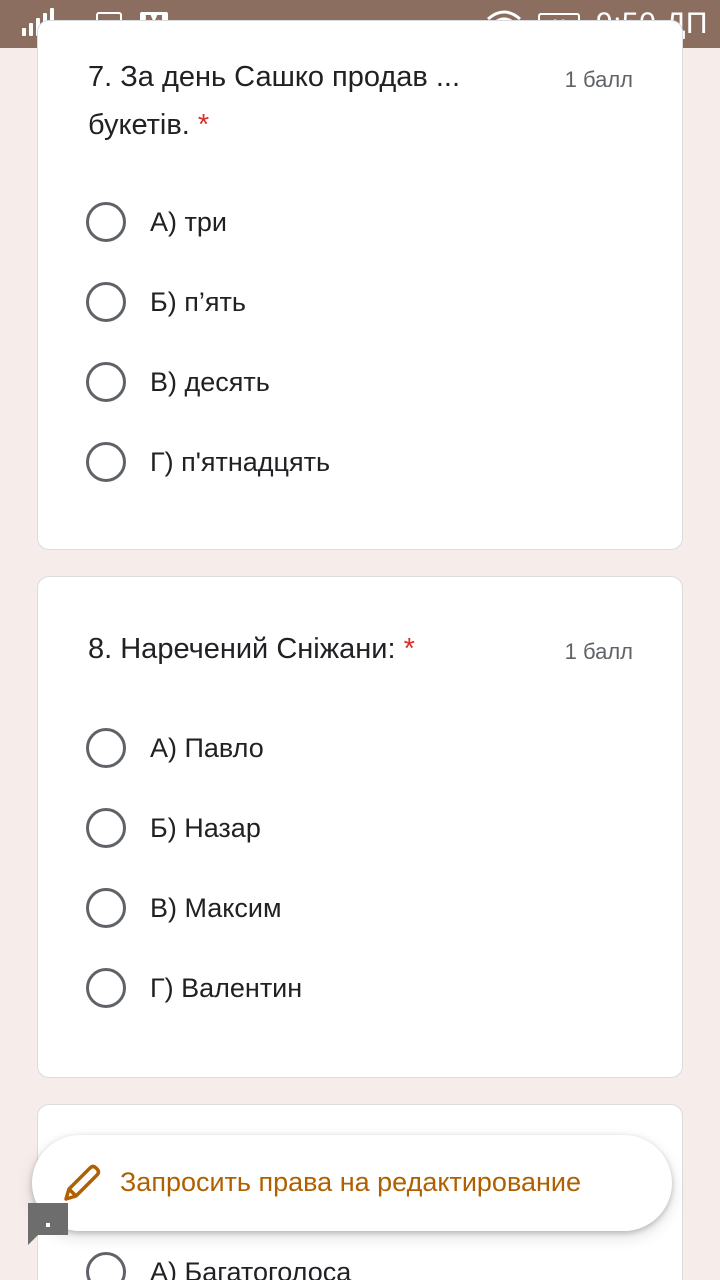 Image resolution: width=720 pixels, height=1280 pixels. What do you see at coordinates (210, 381) in the screenshot?
I see `option-label: В) десять` at bounding box center [210, 381].